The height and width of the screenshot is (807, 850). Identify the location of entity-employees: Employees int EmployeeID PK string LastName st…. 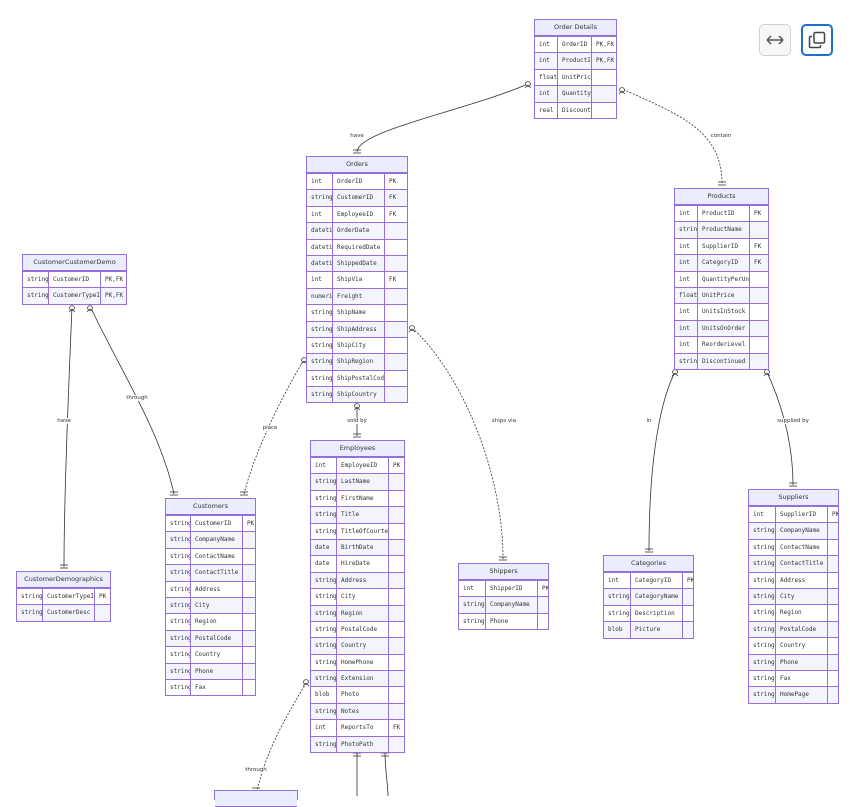
(357, 597).